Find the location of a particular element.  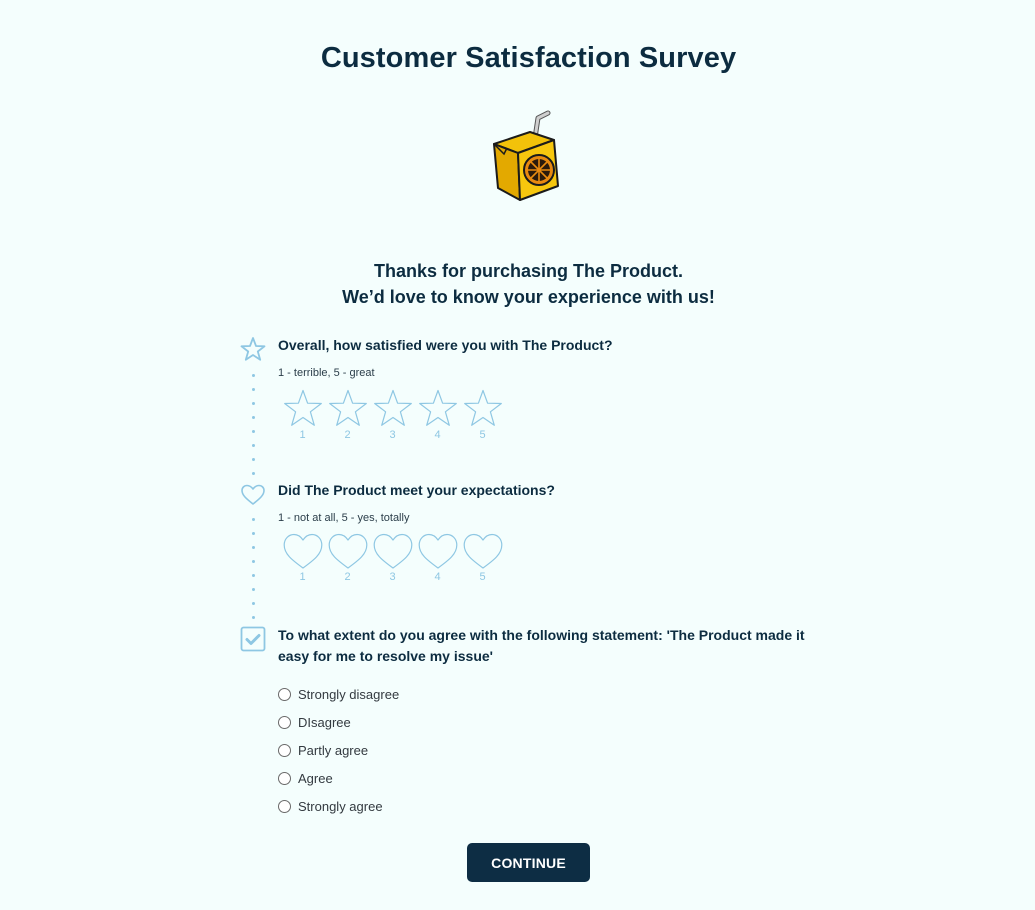

question-3-title-line-2: easy for me to resolve my issue' is located at coordinates (385, 656).